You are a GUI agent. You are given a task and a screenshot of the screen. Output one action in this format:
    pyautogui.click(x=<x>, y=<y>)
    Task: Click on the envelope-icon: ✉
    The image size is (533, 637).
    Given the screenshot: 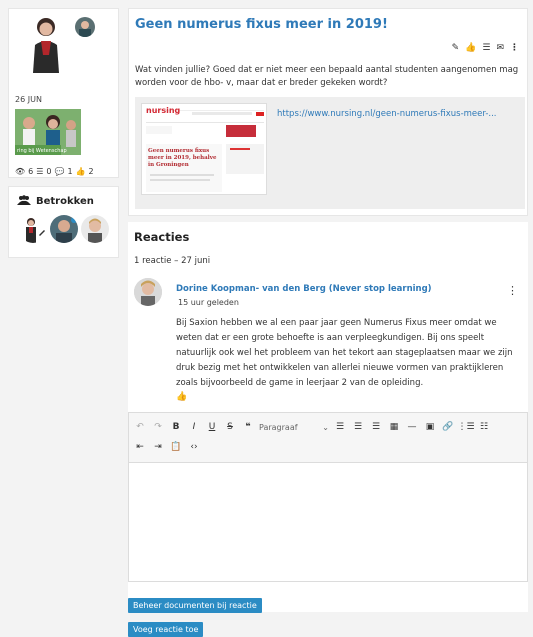 What is the action you would take?
    pyautogui.click(x=500, y=48)
    